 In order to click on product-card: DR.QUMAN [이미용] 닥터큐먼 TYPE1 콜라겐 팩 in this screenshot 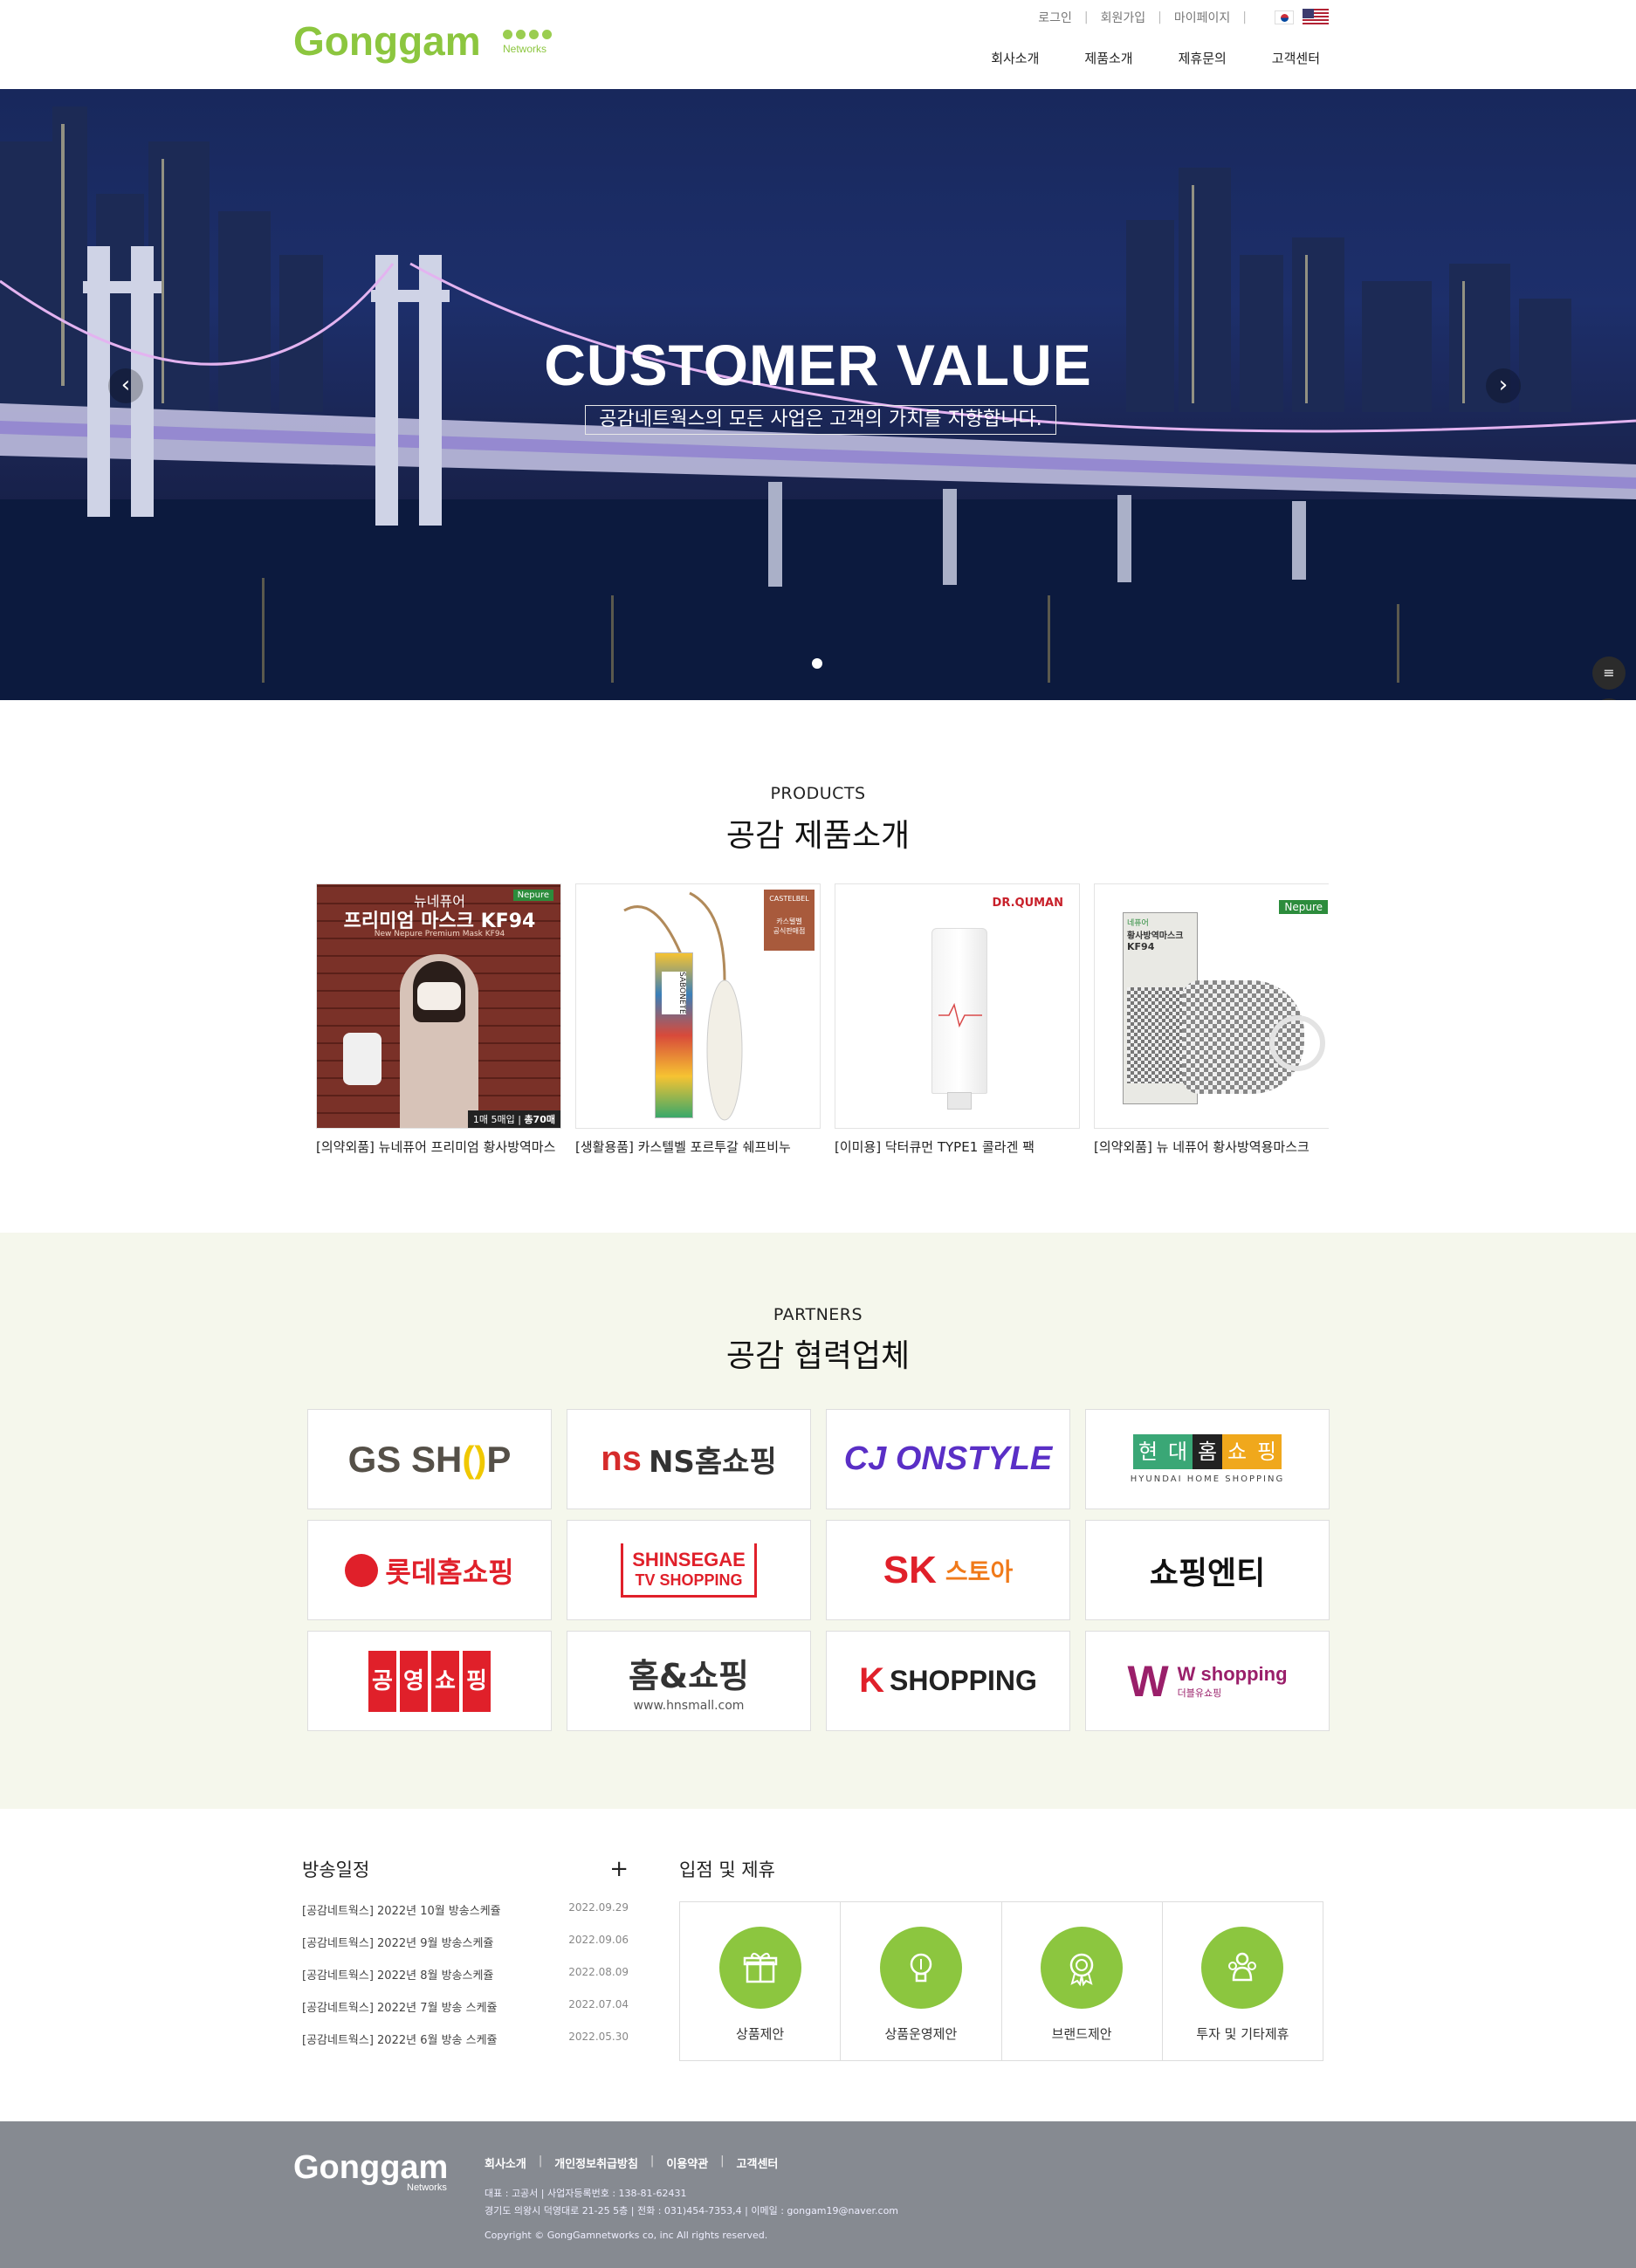, I will do `click(958, 1019)`.